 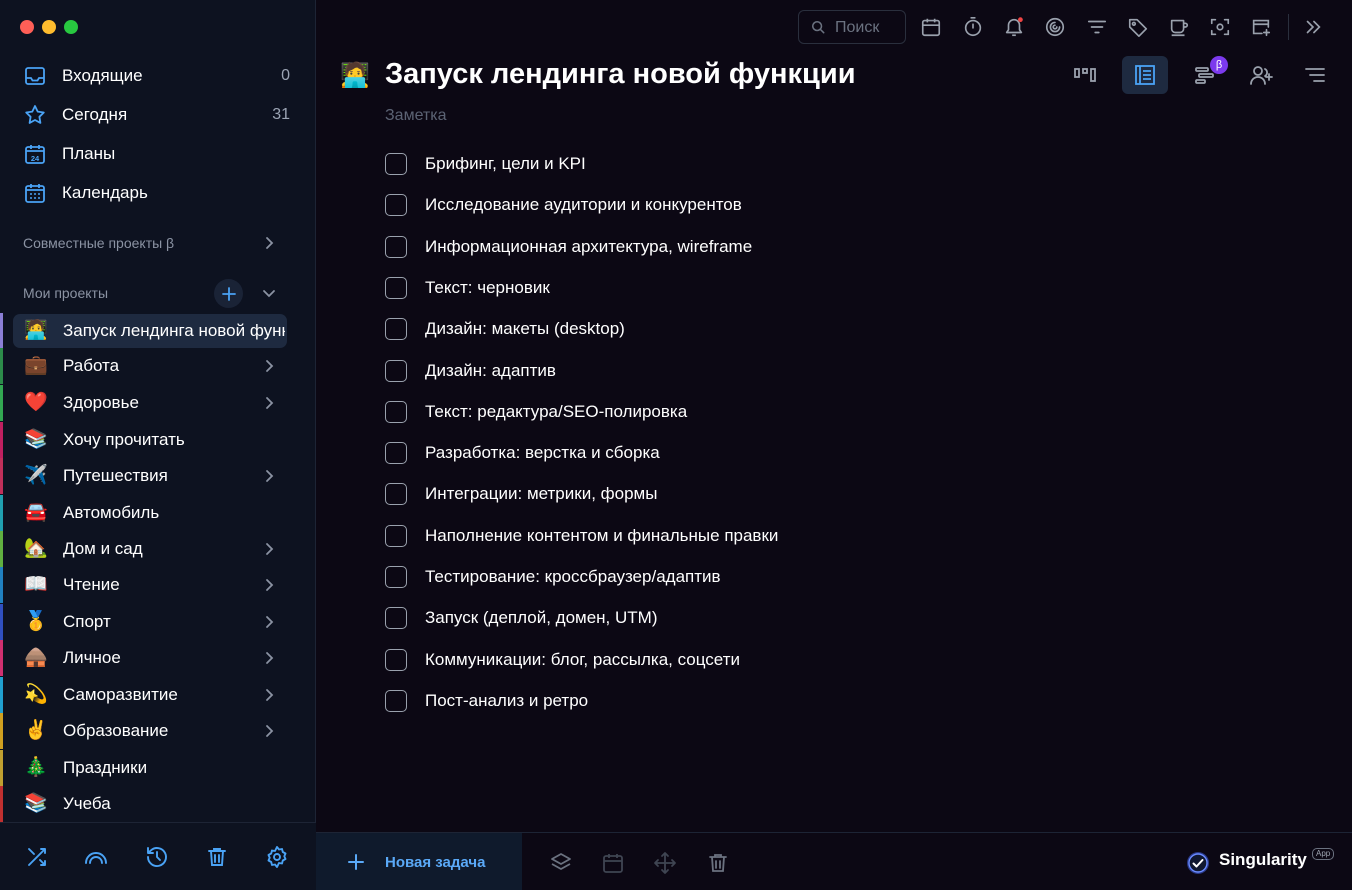 What do you see at coordinates (158, 114) in the screenshot?
I see `nav-today: Сегодня 31` at bounding box center [158, 114].